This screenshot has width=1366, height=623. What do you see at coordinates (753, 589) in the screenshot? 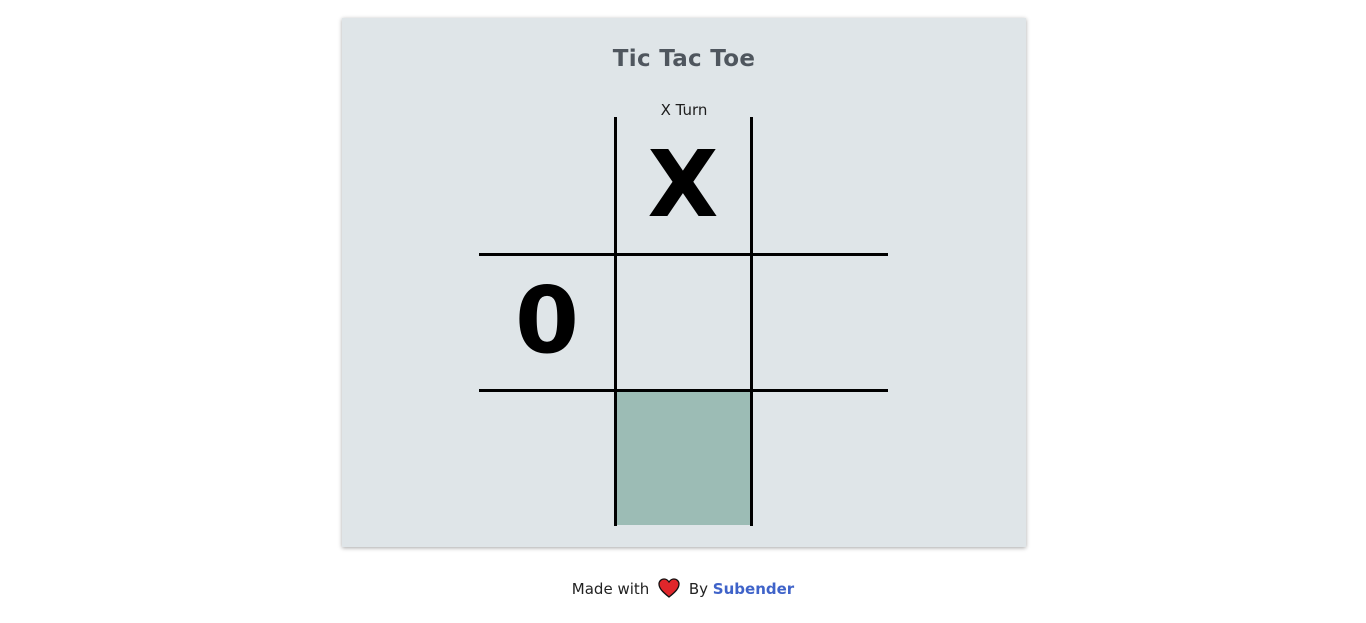
I see `author-link: Subender` at bounding box center [753, 589].